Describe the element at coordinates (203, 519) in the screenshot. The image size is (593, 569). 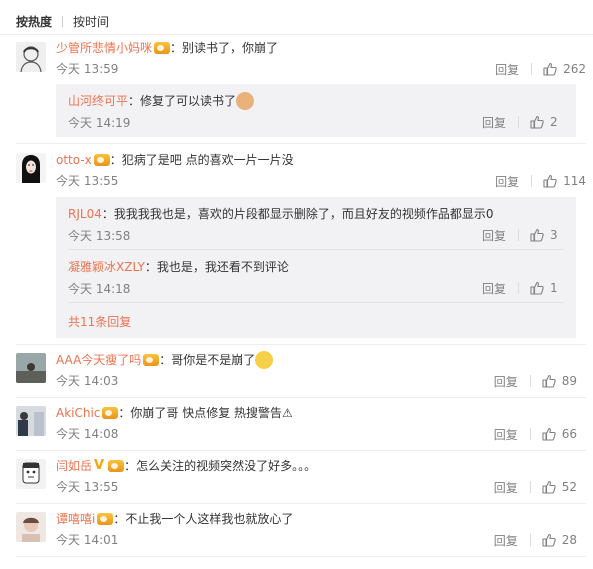
I see `comment-text: ：不止我一个人这样我也就放心了` at that location.